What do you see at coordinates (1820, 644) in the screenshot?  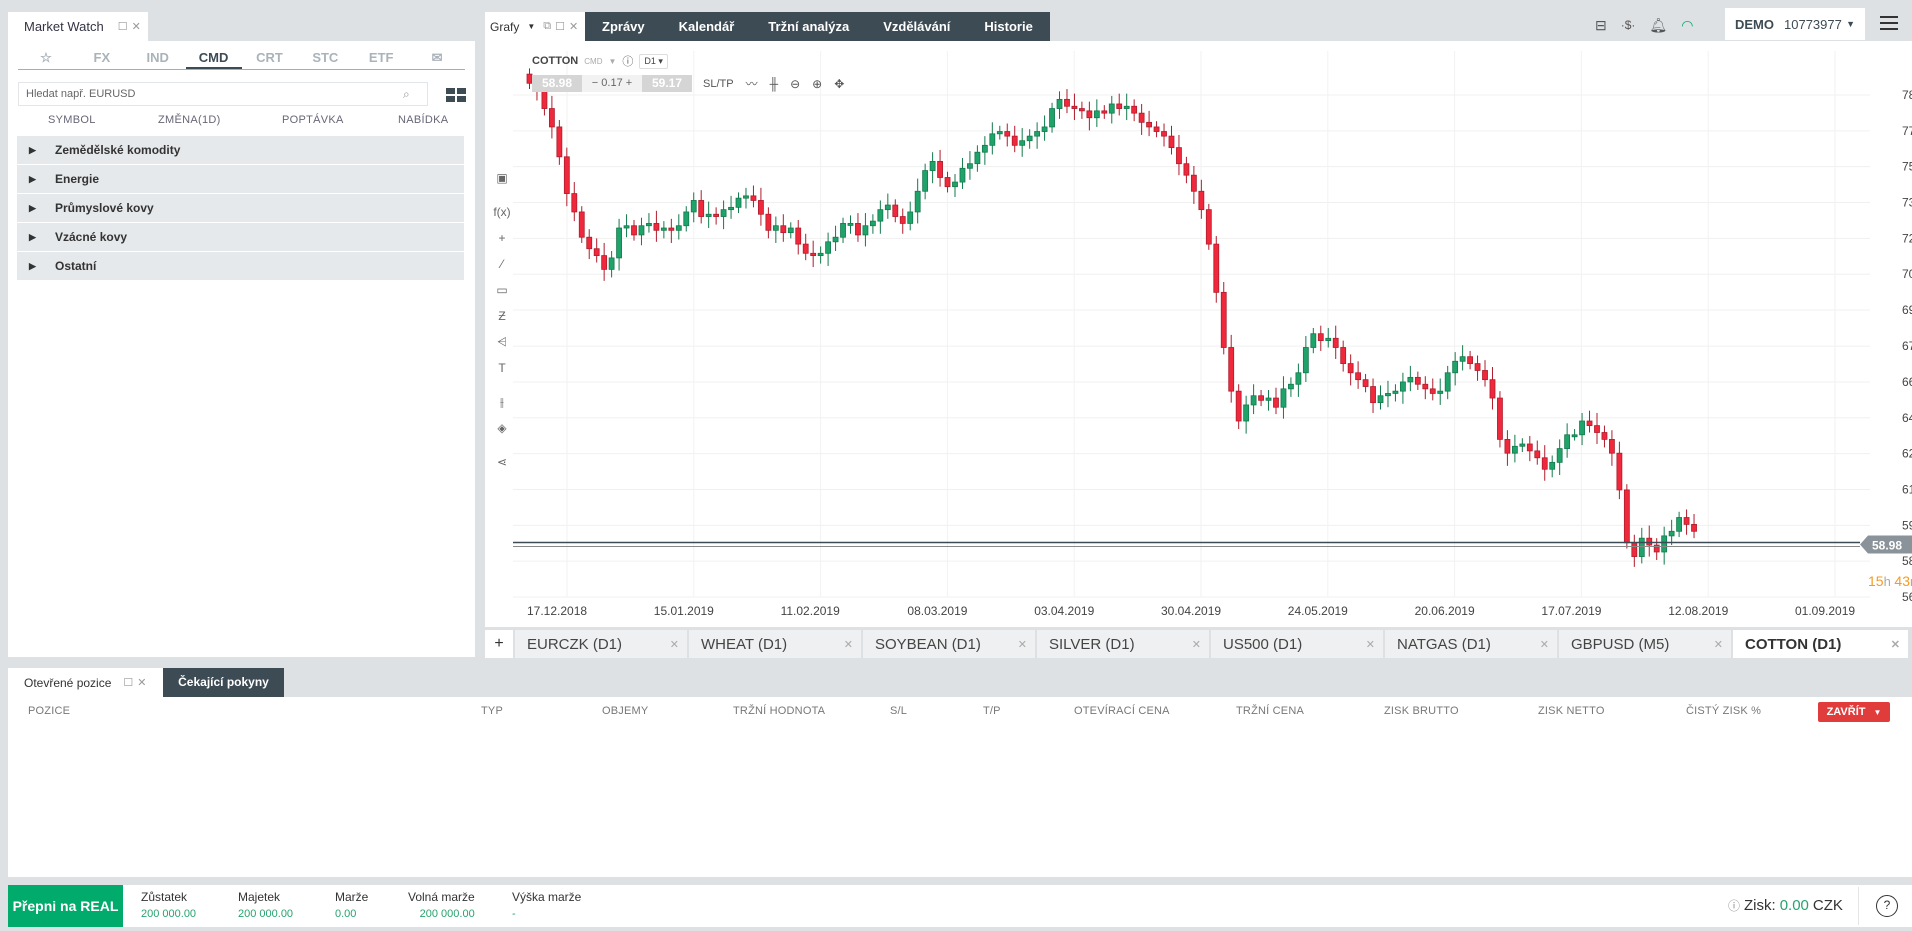 I see `chart-tab: COTTON (D1) ✕` at bounding box center [1820, 644].